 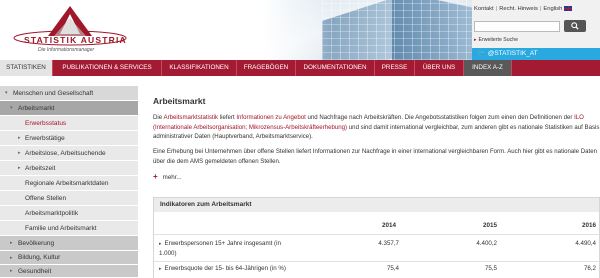 I want to click on sidebar-item-erwerbstaetige: ▸ Erwerbstätige, so click(x=69, y=138).